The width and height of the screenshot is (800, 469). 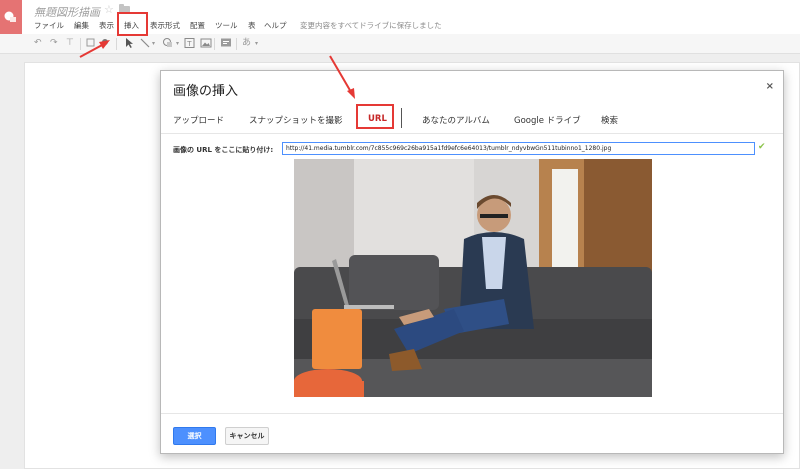 I want to click on tab-snapshot: スナップショットを撮影, so click(x=296, y=120).